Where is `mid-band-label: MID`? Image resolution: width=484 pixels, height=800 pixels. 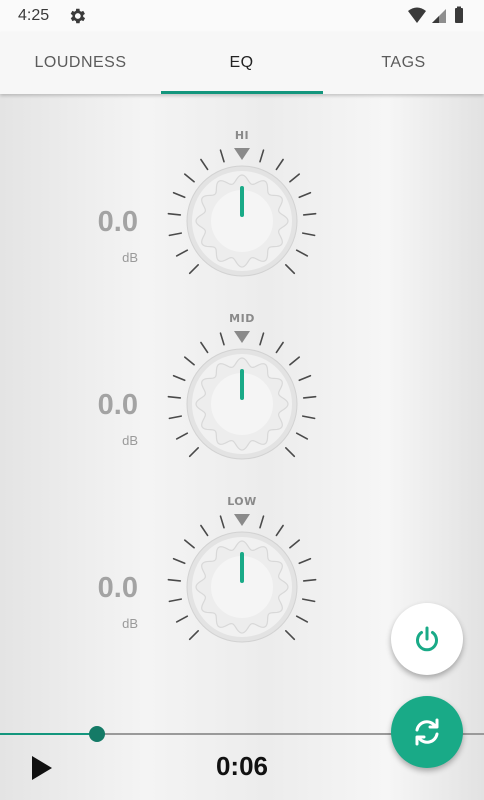
mid-band-label: MID is located at coordinates (242, 318).